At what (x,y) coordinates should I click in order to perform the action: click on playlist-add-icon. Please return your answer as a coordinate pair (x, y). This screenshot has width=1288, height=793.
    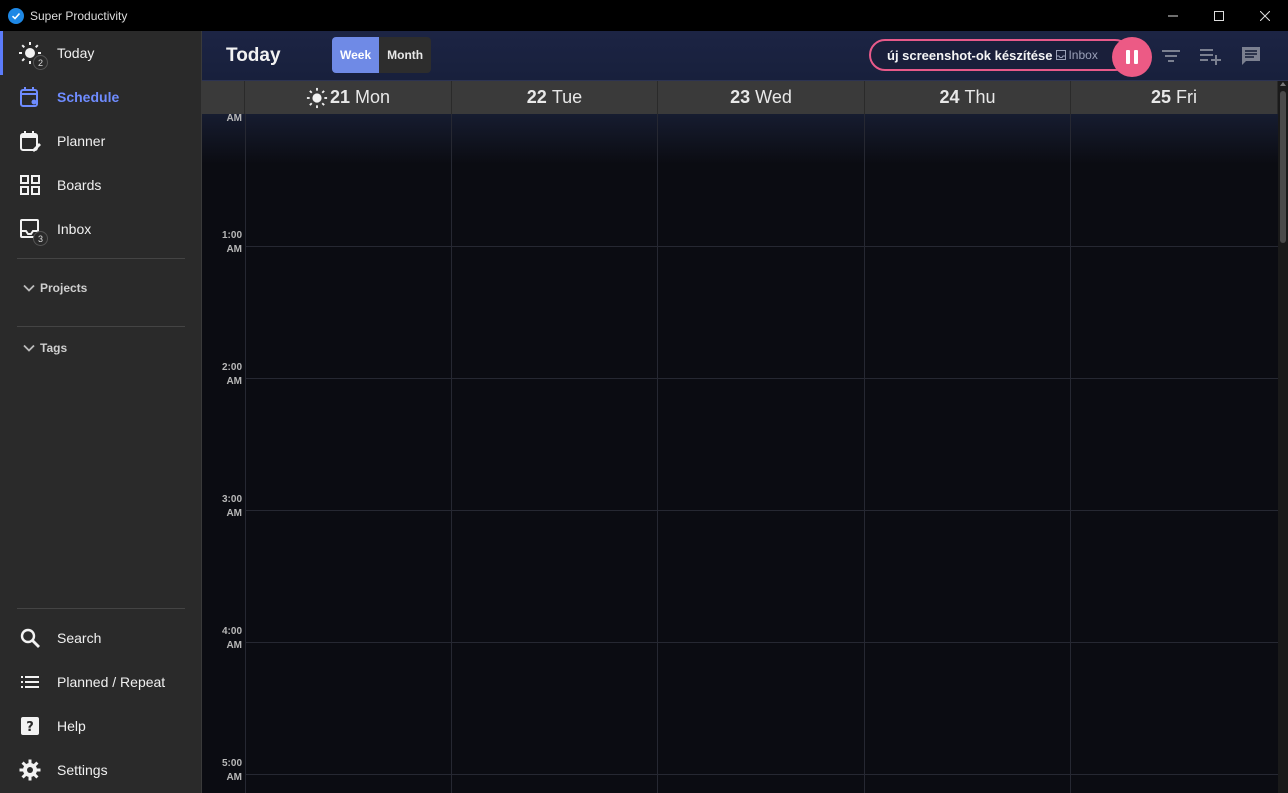
    Looking at the image, I should click on (1210, 57).